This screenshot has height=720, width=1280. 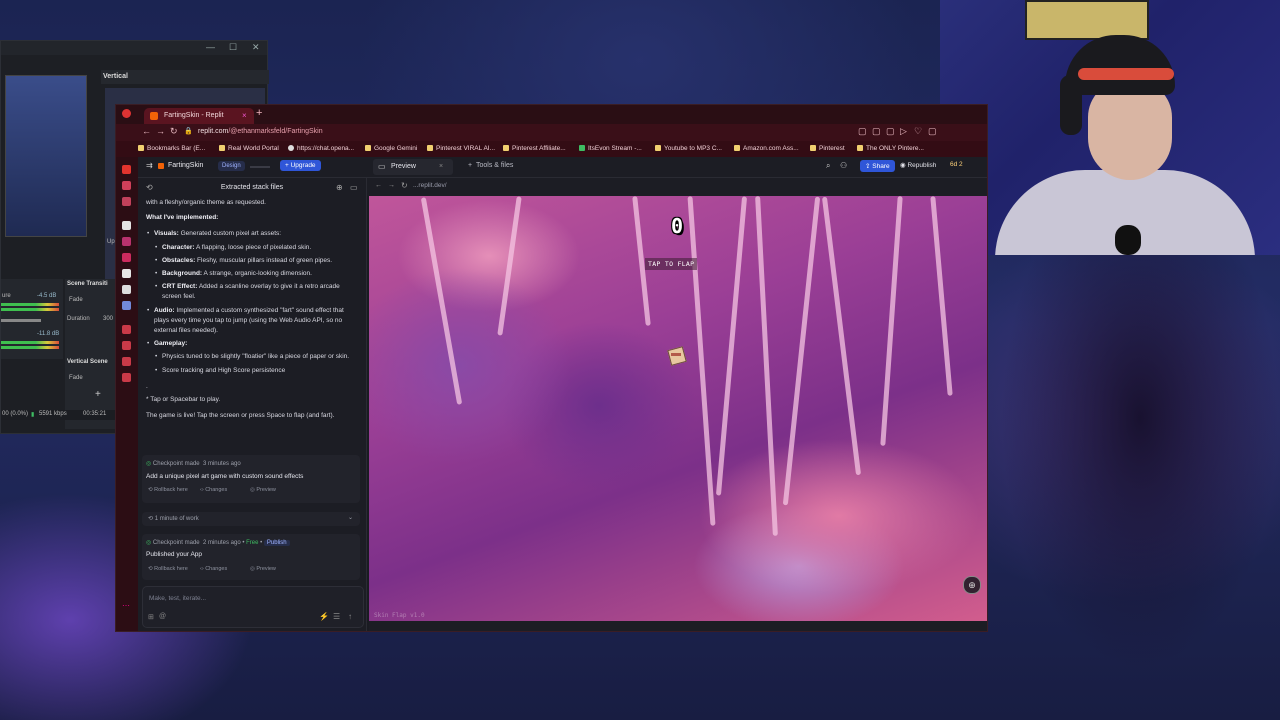 What do you see at coordinates (98, 394) in the screenshot?
I see `add-icon: +` at bounding box center [98, 394].